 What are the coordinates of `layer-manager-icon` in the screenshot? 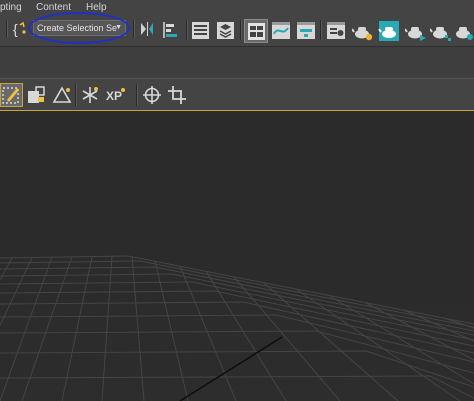 It's located at (200, 30).